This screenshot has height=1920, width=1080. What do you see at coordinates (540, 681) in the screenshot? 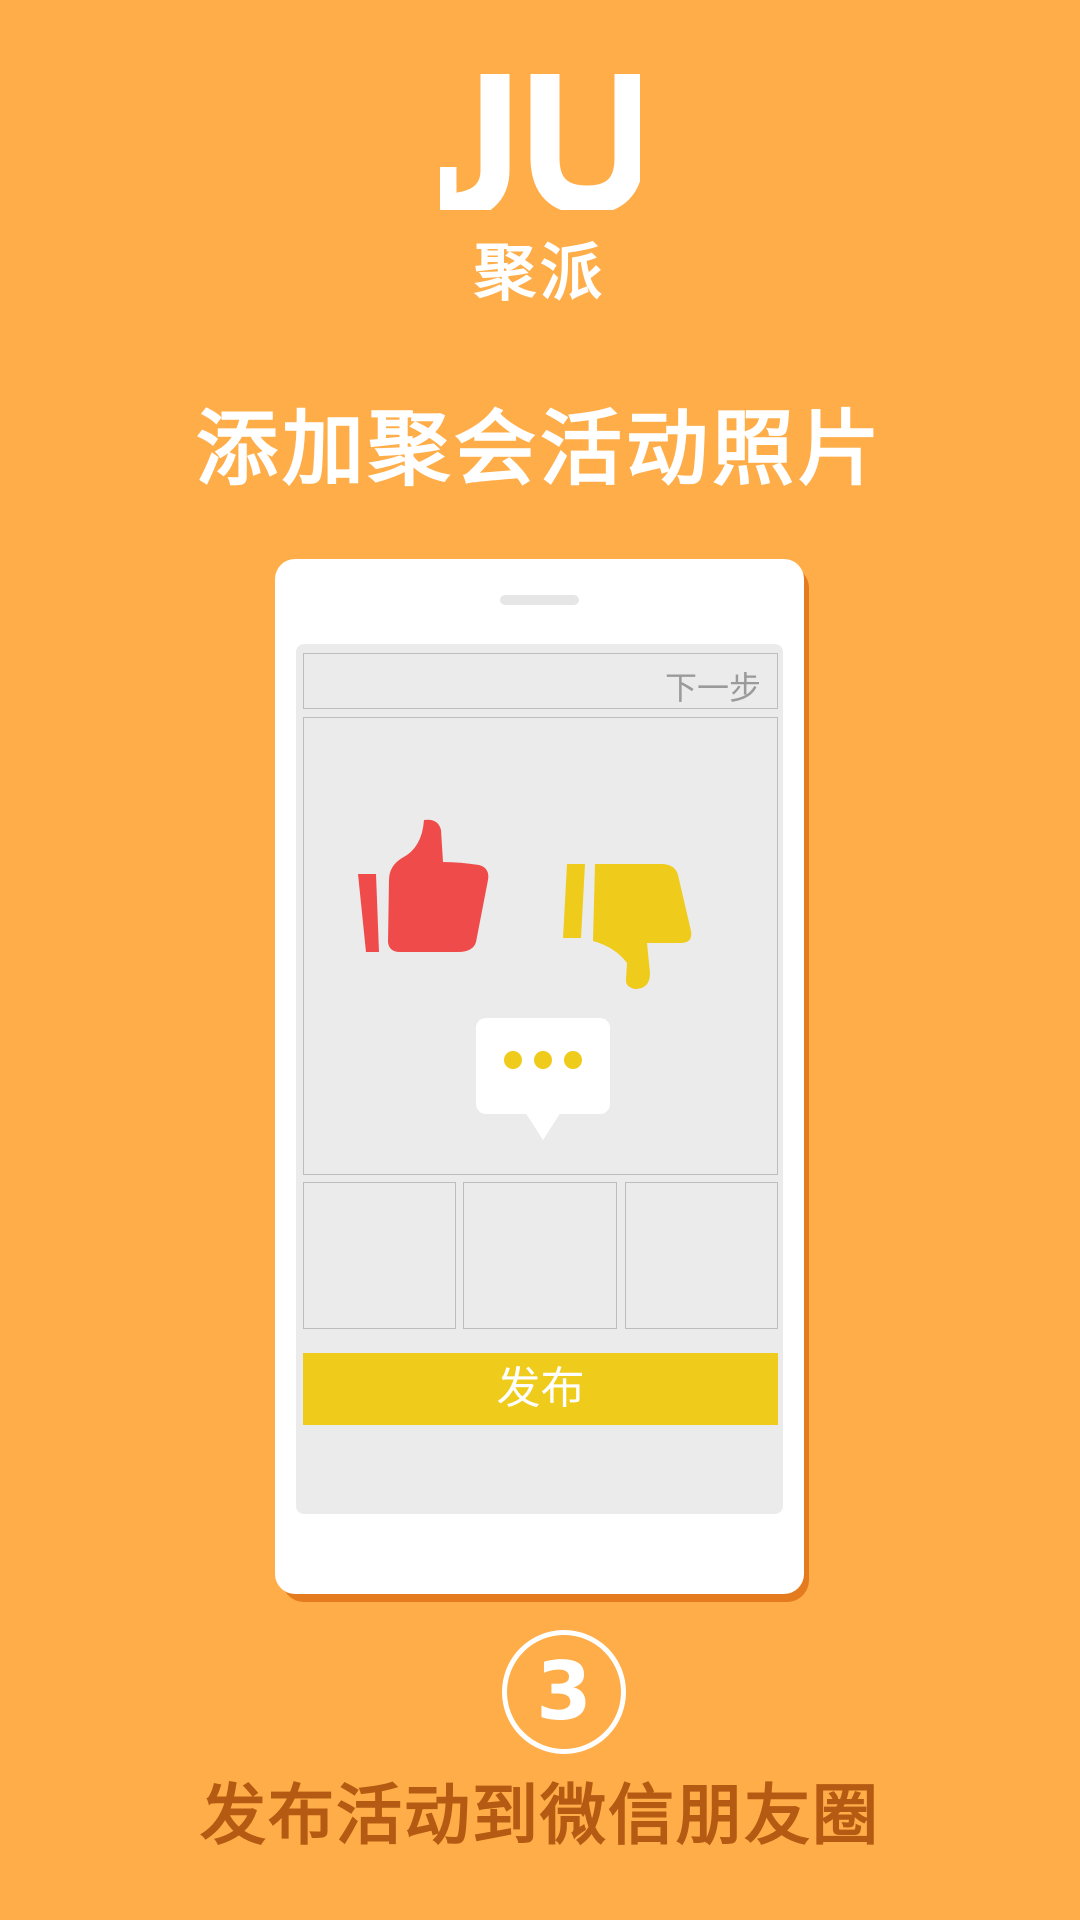
I see `top-bar: 下一步` at bounding box center [540, 681].